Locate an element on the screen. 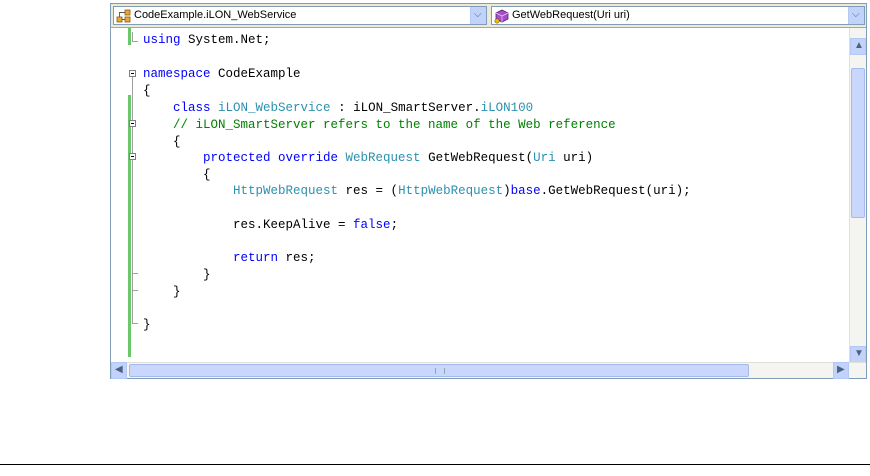  chevron-left-icon: ◀ is located at coordinates (119, 369).